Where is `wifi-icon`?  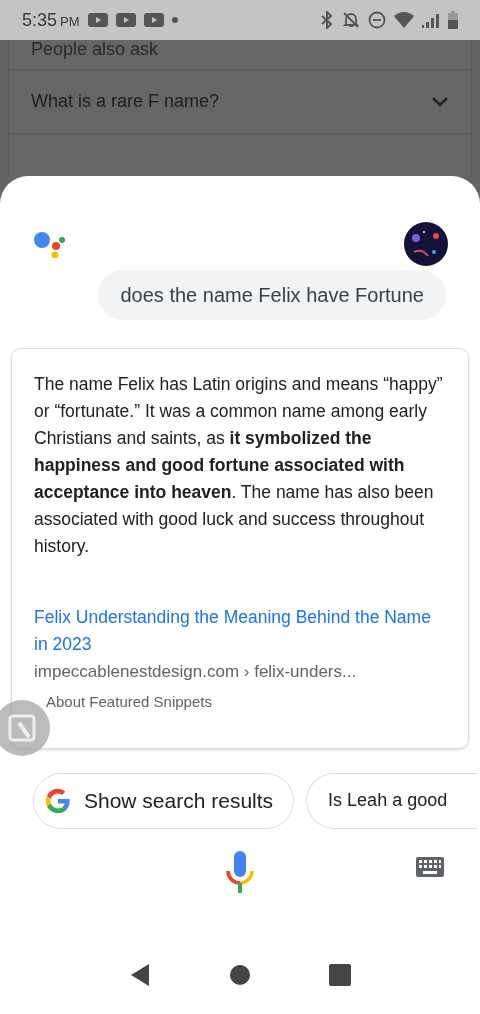
wifi-icon is located at coordinates (404, 20).